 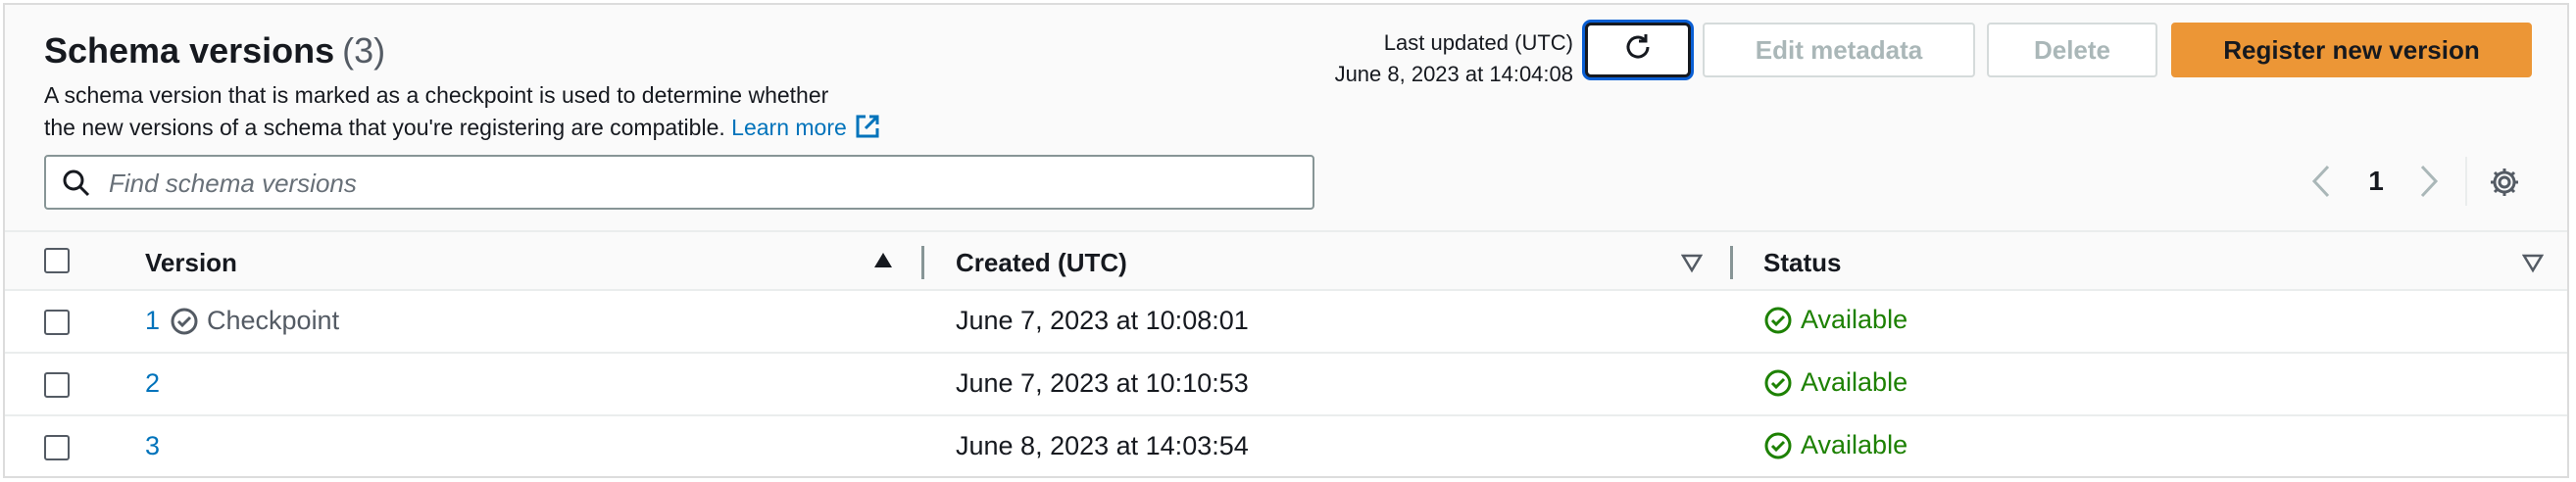 What do you see at coordinates (152, 383) in the screenshot?
I see `version-link: 2` at bounding box center [152, 383].